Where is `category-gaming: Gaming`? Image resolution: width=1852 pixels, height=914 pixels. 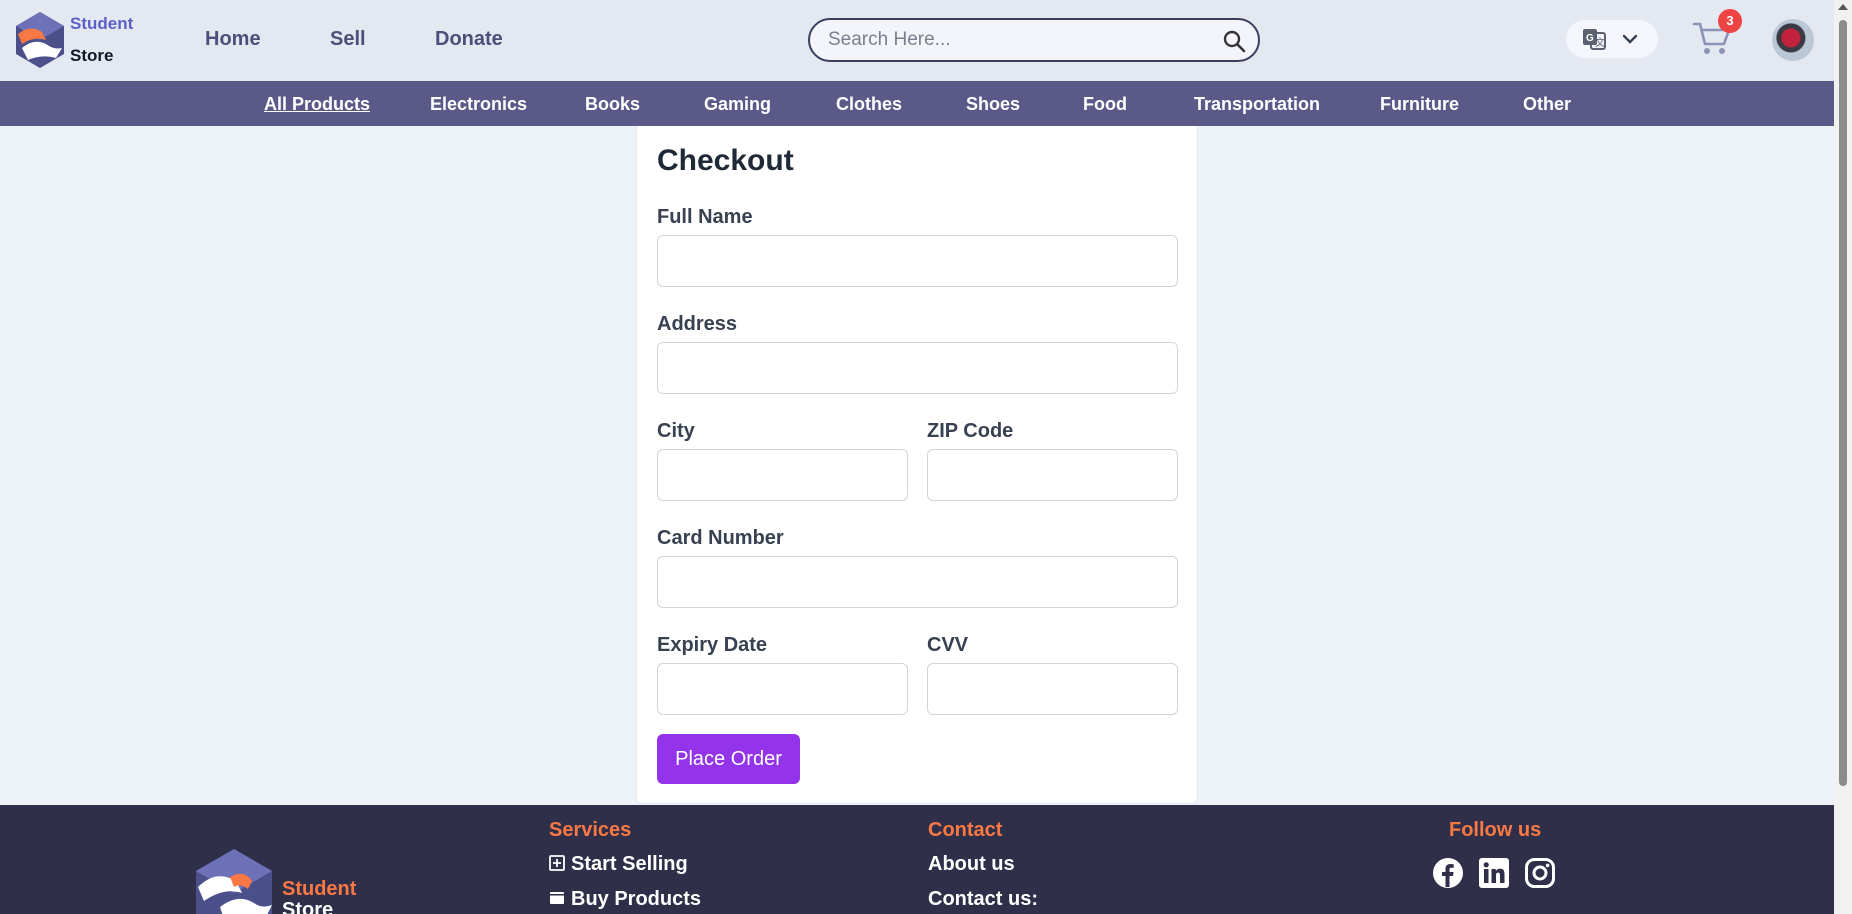
category-gaming: Gaming is located at coordinates (737, 104).